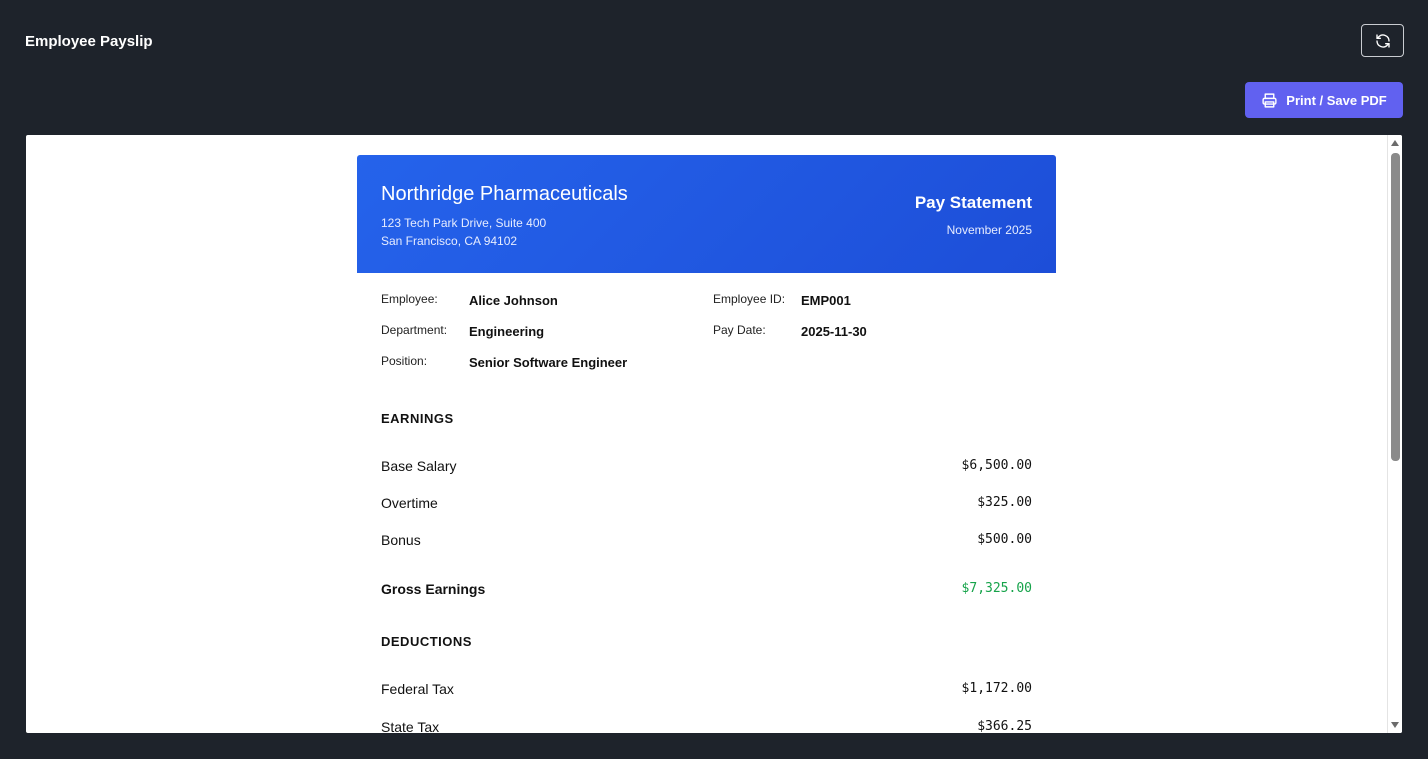  I want to click on print-button-label: Print / Save PDF, so click(1336, 100).